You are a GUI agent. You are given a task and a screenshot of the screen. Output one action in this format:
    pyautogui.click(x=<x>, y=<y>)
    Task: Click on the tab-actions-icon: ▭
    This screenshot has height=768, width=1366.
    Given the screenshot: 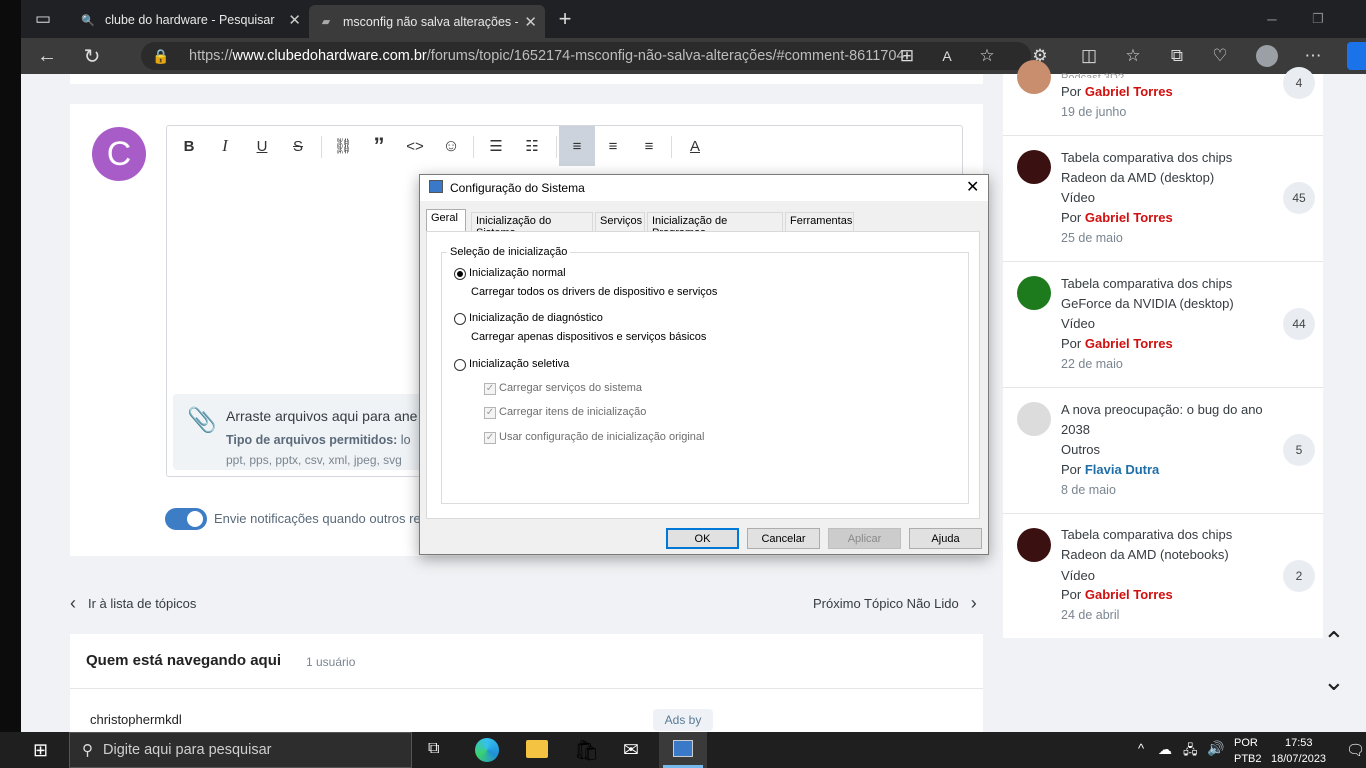 What is the action you would take?
    pyautogui.click(x=43, y=19)
    